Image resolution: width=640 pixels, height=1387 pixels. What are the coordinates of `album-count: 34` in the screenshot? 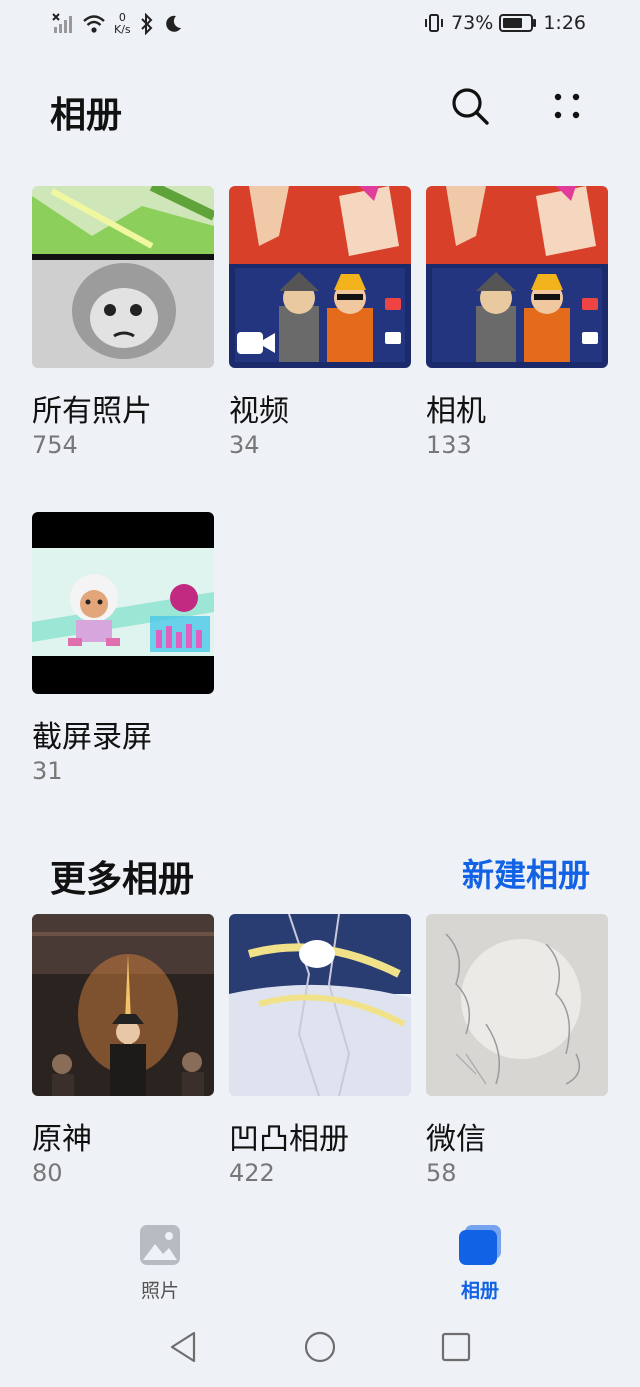 It's located at (244, 445).